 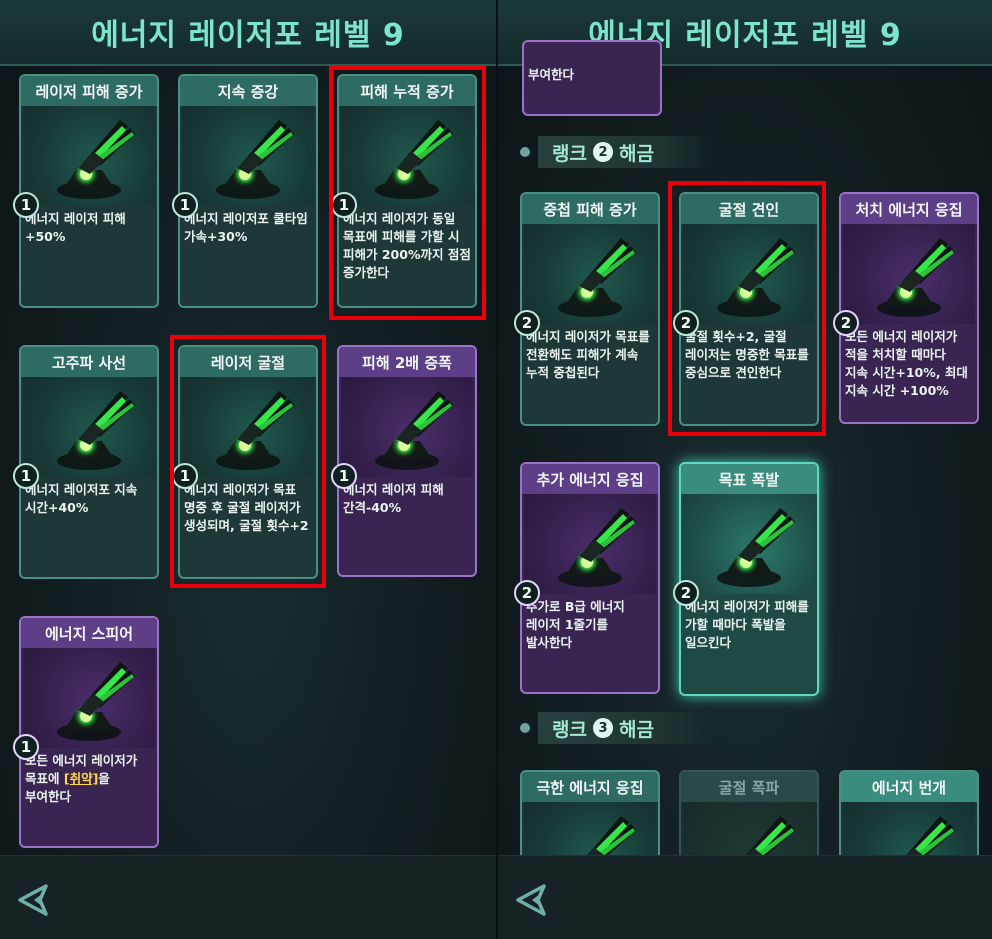 What do you see at coordinates (617, 728) in the screenshot?
I see `rank-3-unlock-header: 랭크 3 해금` at bounding box center [617, 728].